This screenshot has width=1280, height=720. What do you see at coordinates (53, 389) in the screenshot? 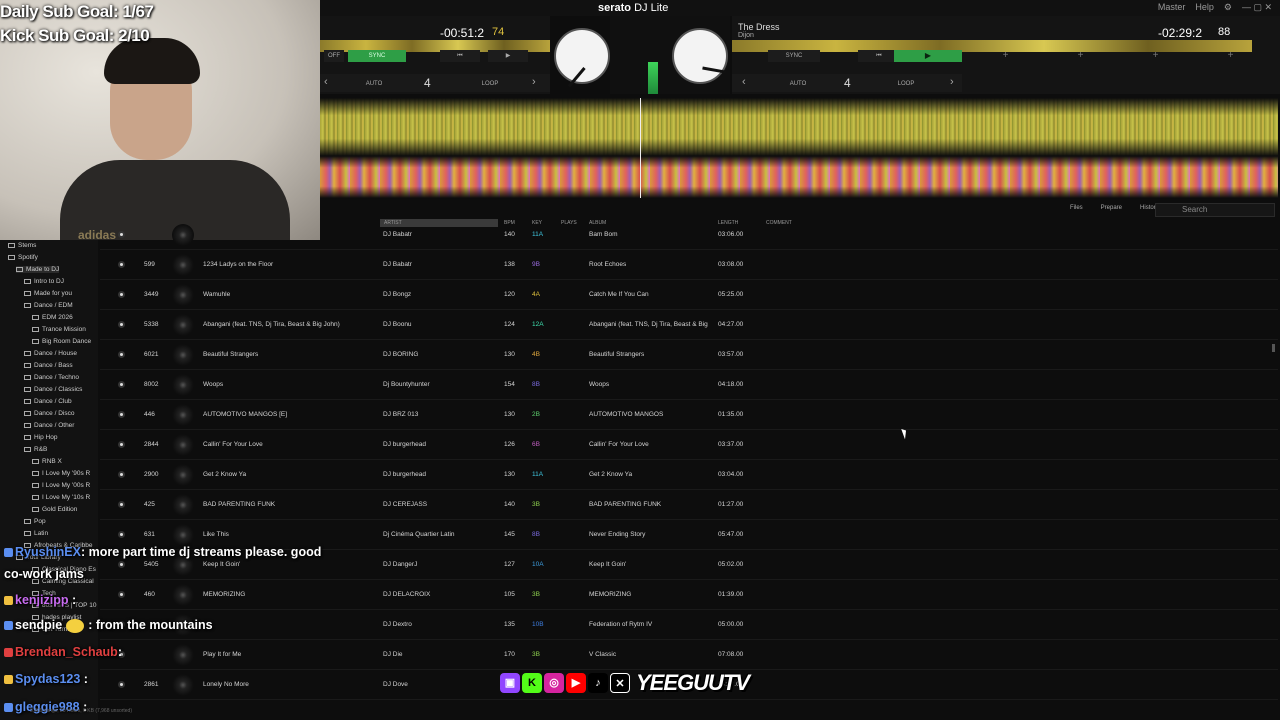
I see `sidebar-item: Dance / Classics` at bounding box center [53, 389].